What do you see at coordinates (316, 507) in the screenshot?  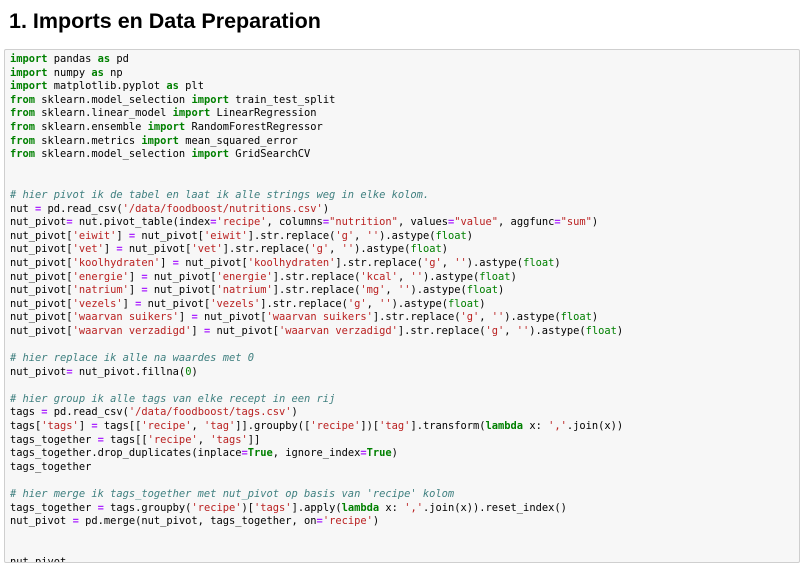 I see `code-token: ].apply(` at bounding box center [316, 507].